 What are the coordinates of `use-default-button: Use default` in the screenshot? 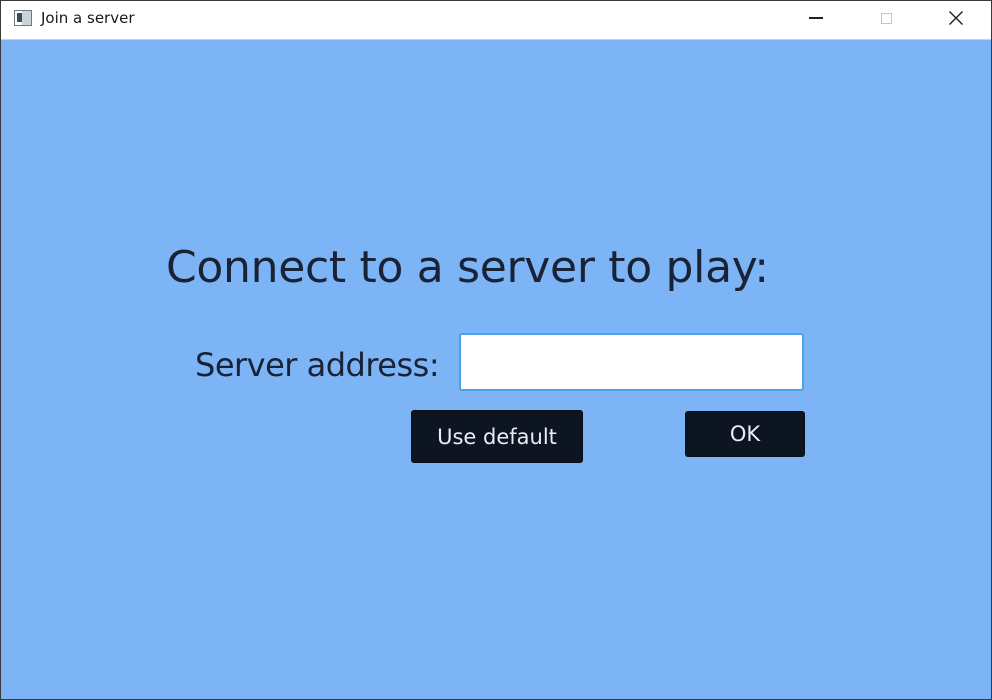 It's located at (497, 436).